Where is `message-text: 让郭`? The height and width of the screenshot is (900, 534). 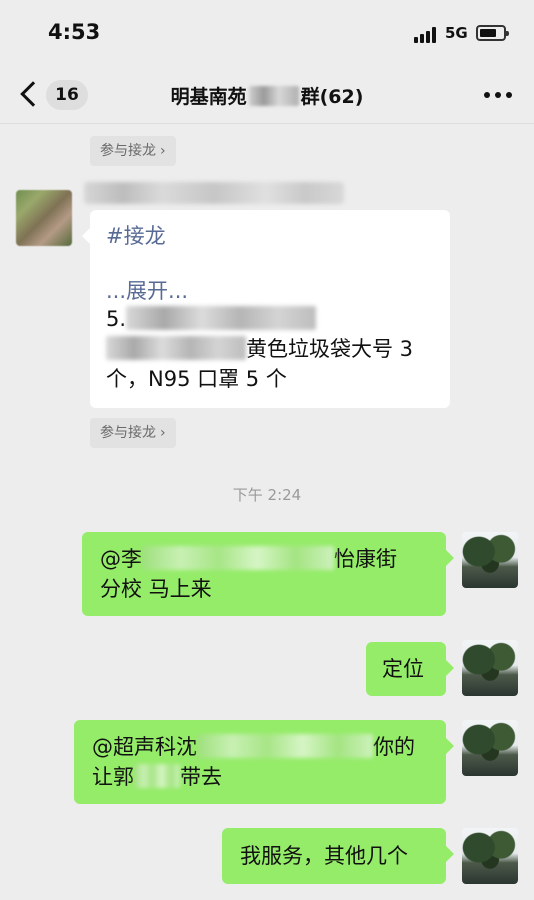
message-text: 让郭 is located at coordinates (113, 777).